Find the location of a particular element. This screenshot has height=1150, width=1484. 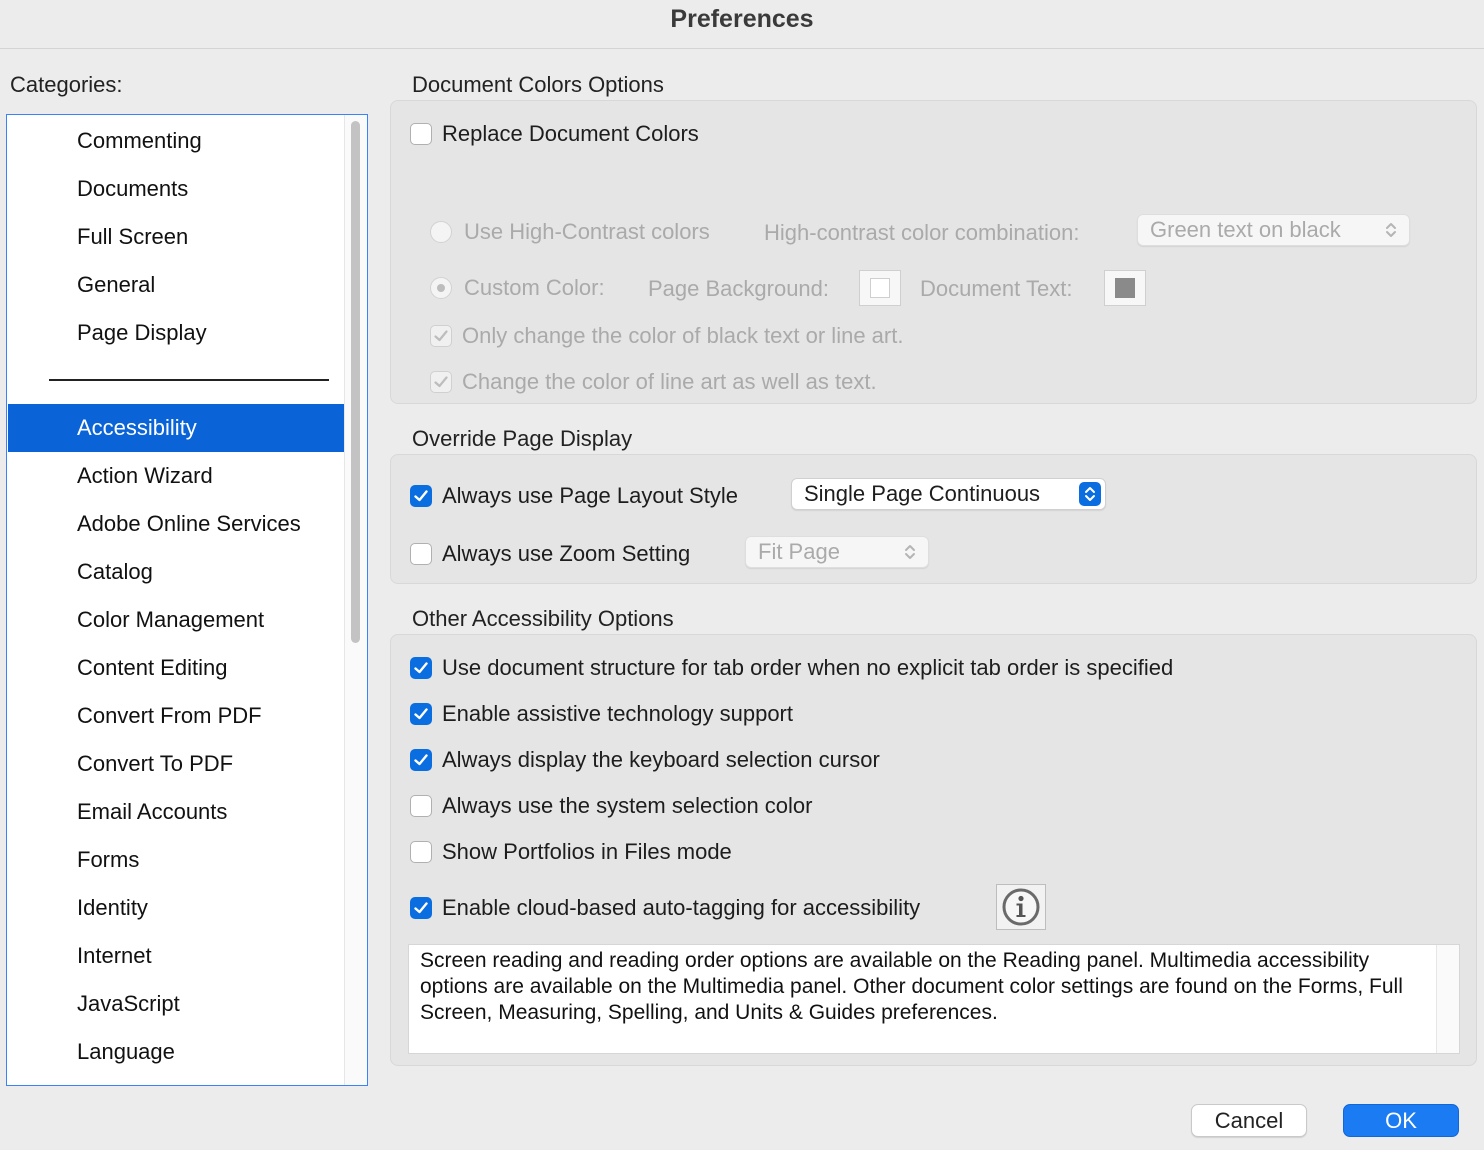

system-selection-color-checkbox is located at coordinates (421, 806).